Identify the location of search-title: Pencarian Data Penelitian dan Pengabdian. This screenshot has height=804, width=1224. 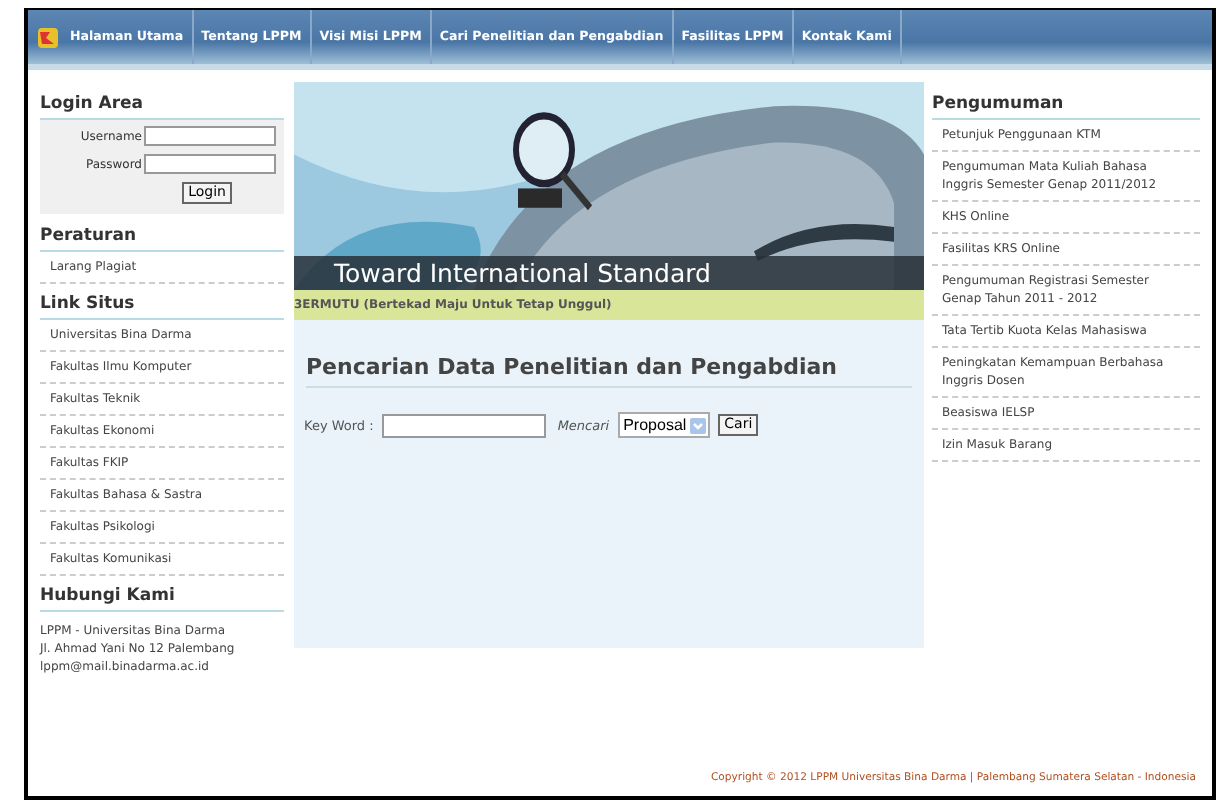
(609, 371).